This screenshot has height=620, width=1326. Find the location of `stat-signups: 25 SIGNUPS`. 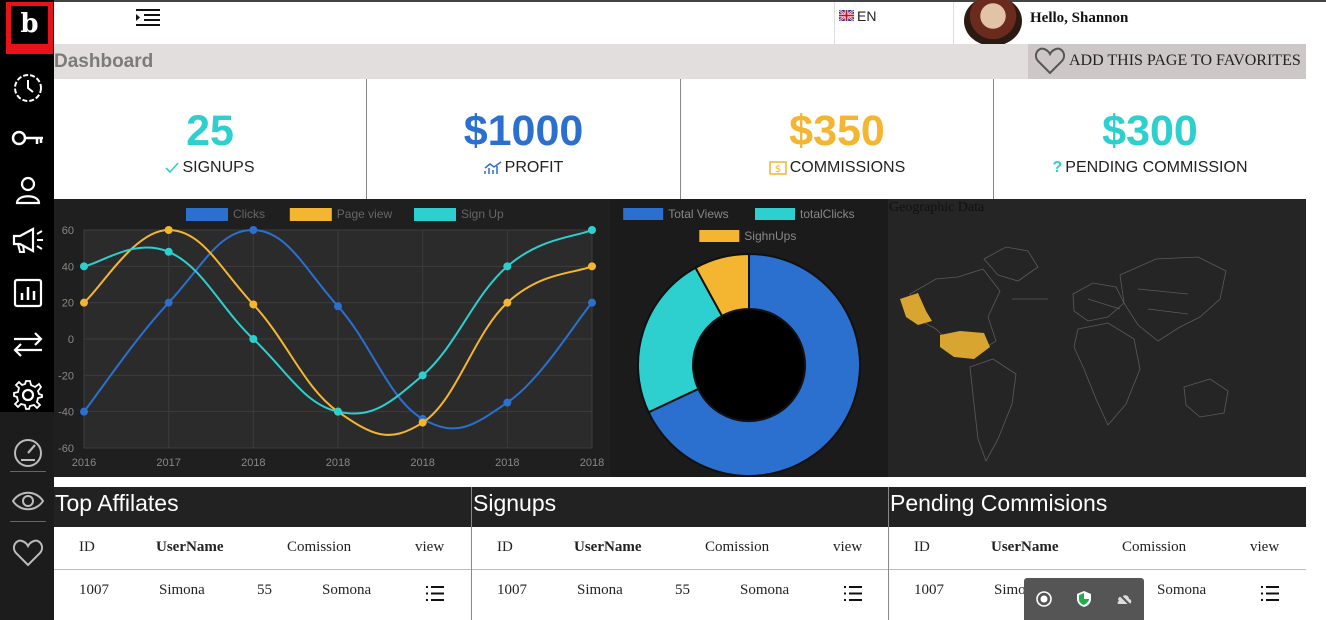

stat-signups: 25 SIGNUPS is located at coordinates (210, 139).